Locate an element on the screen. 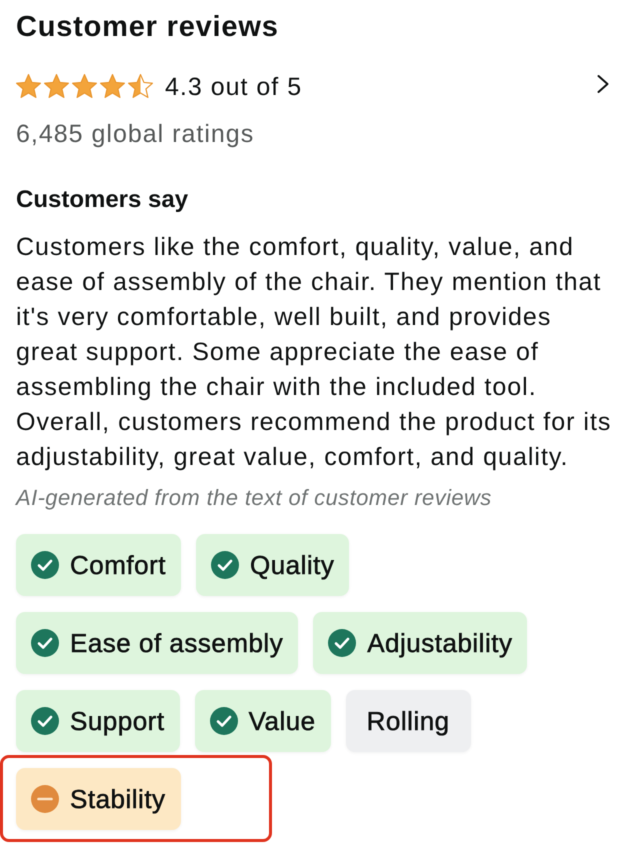  ratings-count: 6,485 global ratings is located at coordinates (136, 134).